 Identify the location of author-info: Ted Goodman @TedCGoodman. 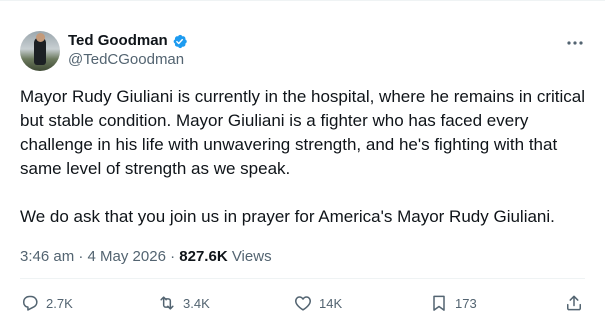
(128, 51).